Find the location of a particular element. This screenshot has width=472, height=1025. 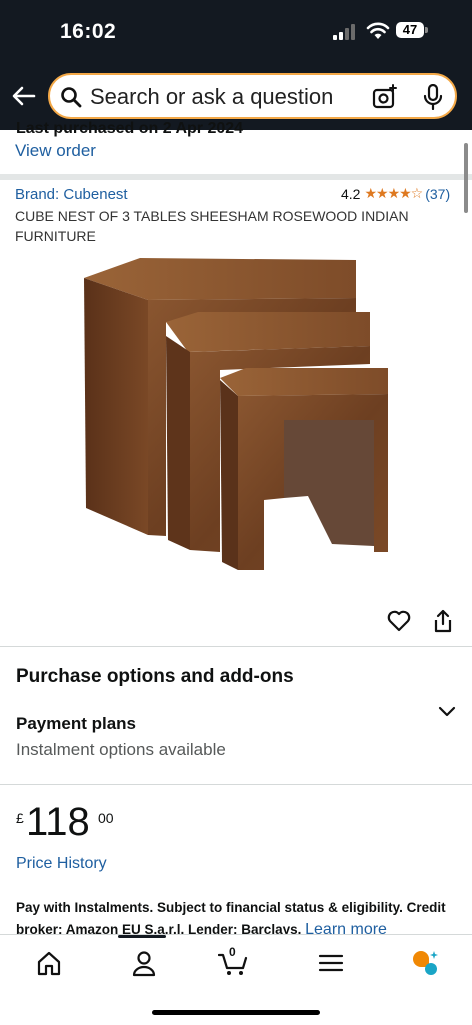

share-icon is located at coordinates (443, 621).